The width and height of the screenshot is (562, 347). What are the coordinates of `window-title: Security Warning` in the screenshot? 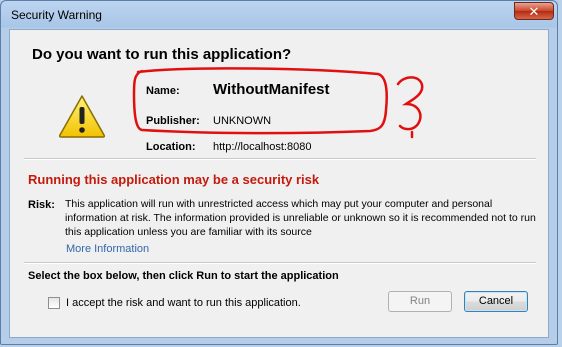 It's located at (56, 15).